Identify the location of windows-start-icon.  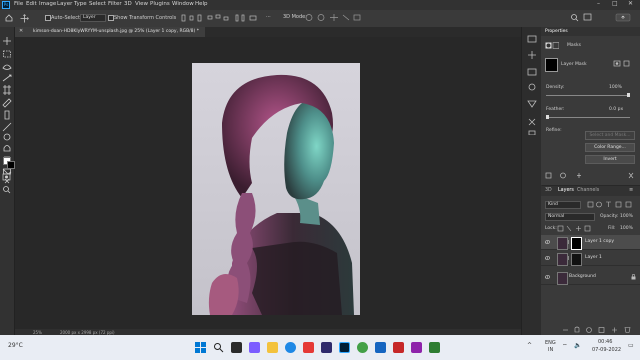
(200, 347).